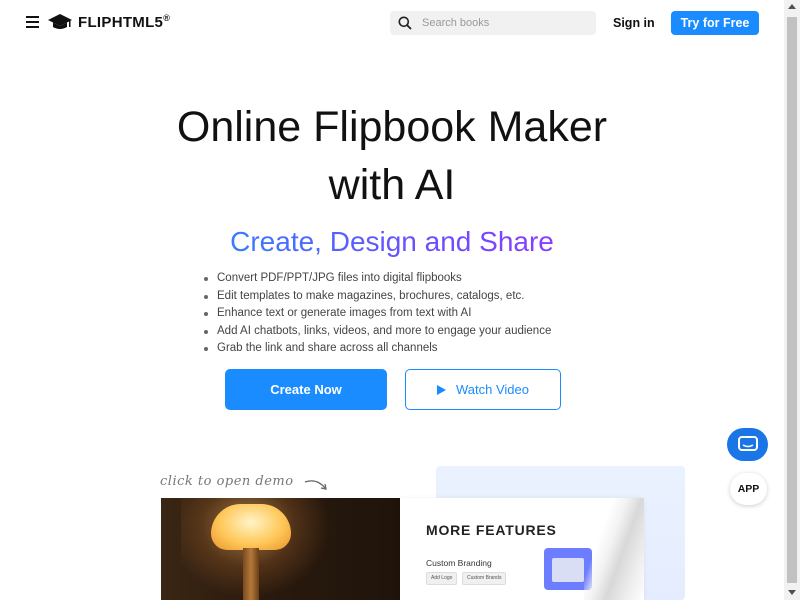  I want to click on sign-in-link: Sign in, so click(634, 23).